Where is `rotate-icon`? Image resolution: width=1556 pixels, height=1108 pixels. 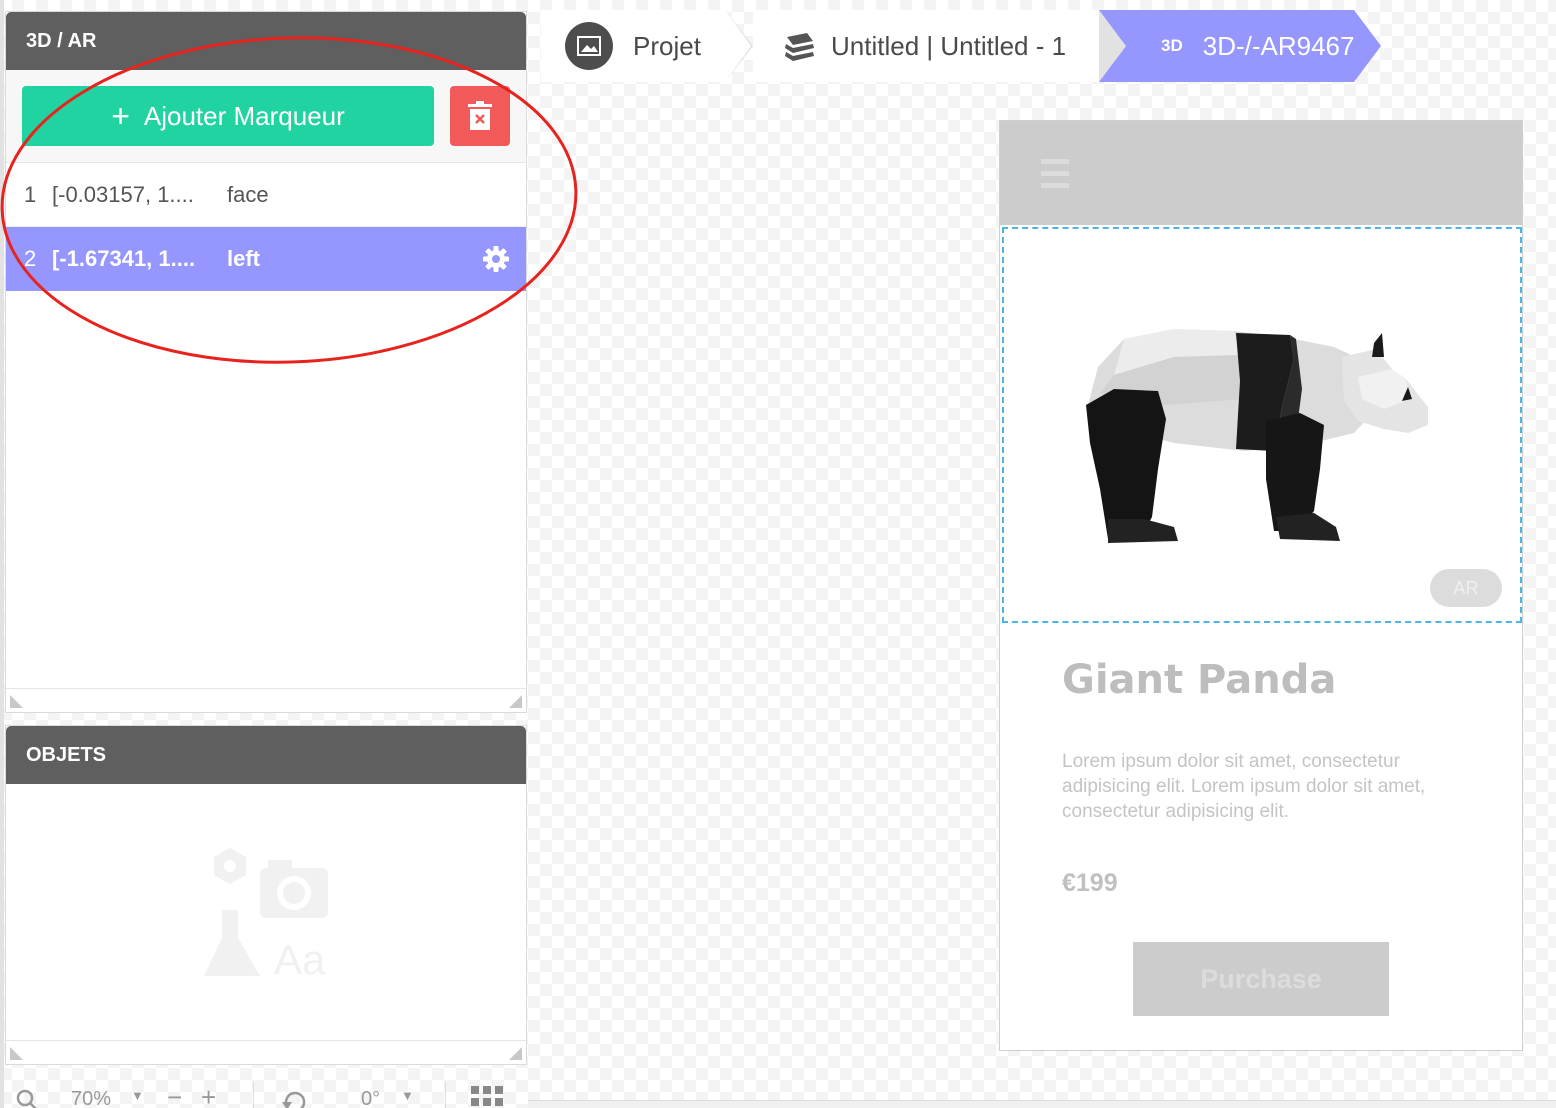
rotate-icon is located at coordinates (295, 1098).